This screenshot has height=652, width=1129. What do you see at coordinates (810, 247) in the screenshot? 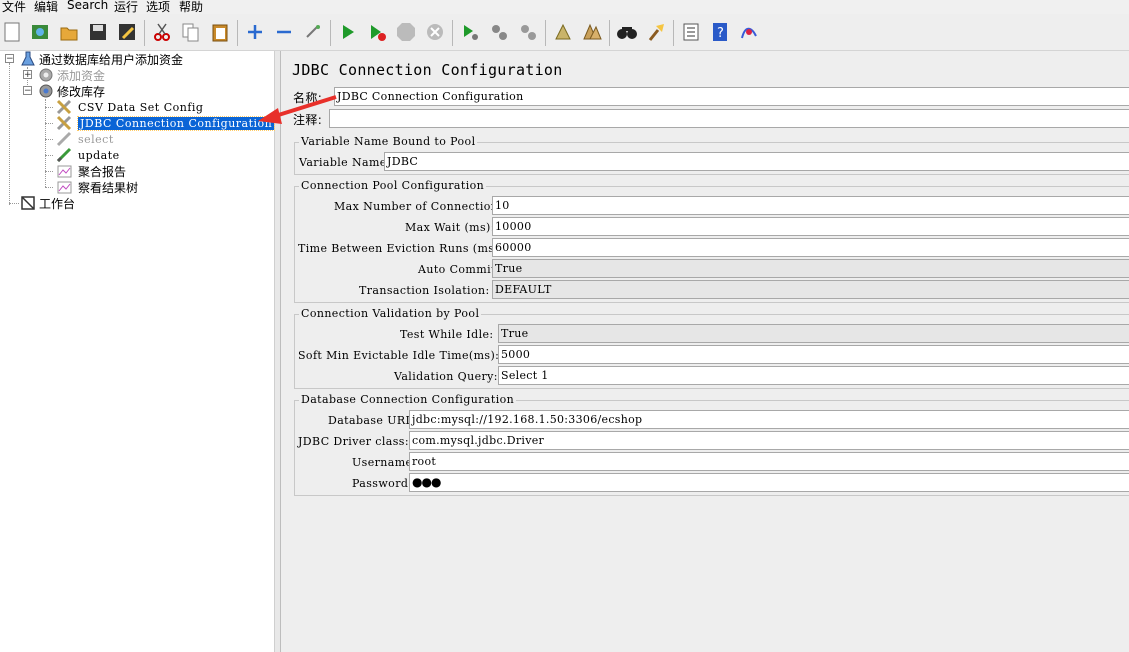
I see `eviction-runs-field: 60000` at bounding box center [810, 247].